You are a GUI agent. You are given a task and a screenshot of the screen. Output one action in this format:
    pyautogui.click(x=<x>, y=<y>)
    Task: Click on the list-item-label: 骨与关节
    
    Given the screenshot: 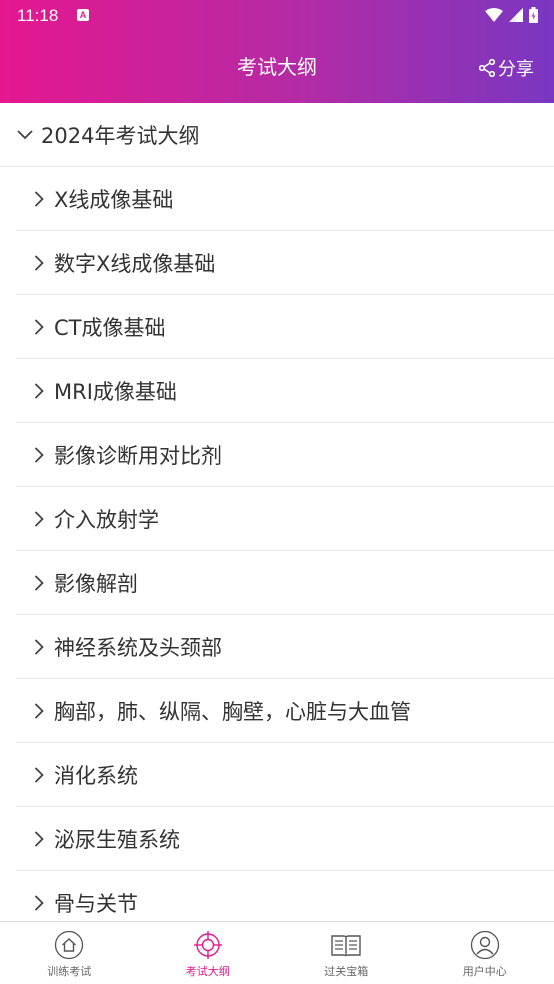 What is the action you would take?
    pyautogui.click(x=96, y=903)
    